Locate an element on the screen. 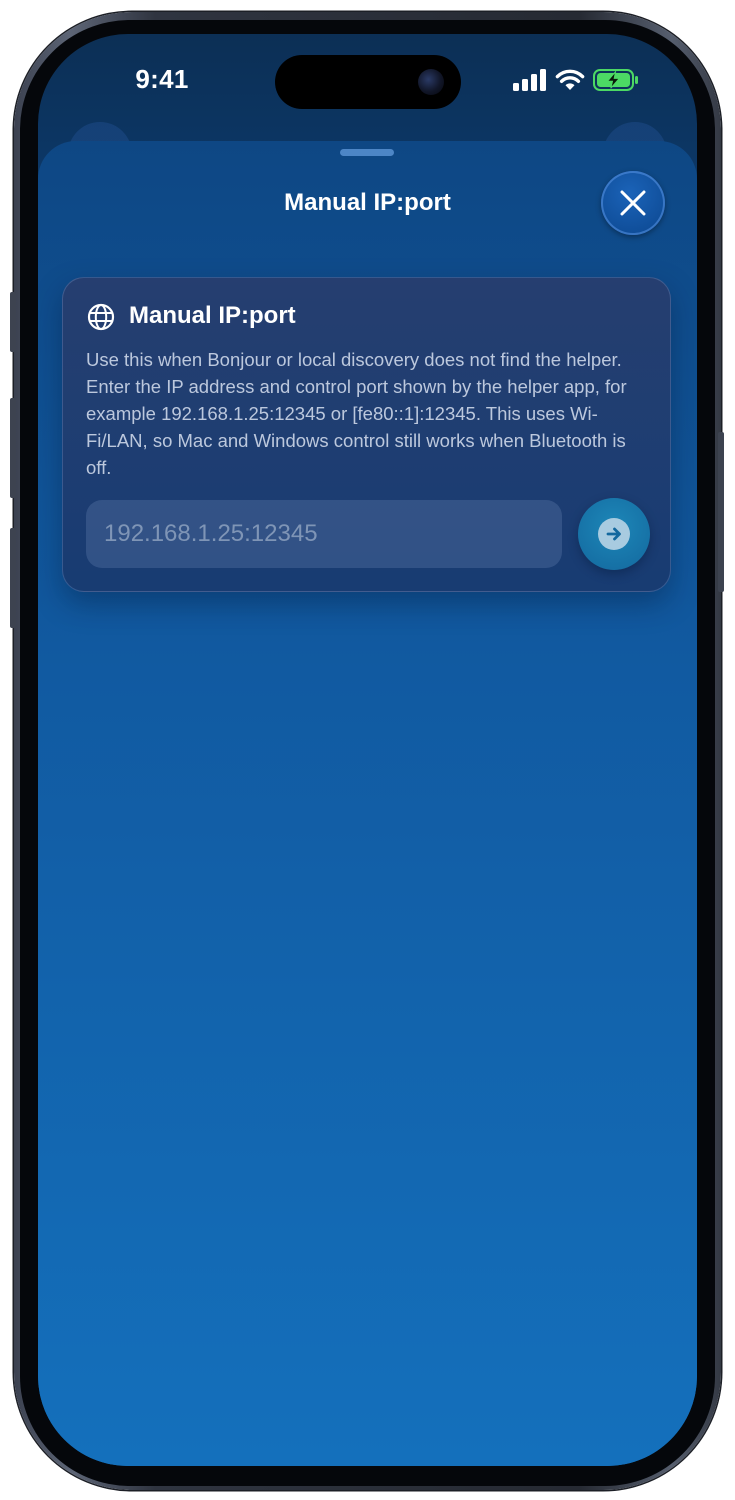 The image size is (735, 1500). dynamic-island is located at coordinates (368, 82).